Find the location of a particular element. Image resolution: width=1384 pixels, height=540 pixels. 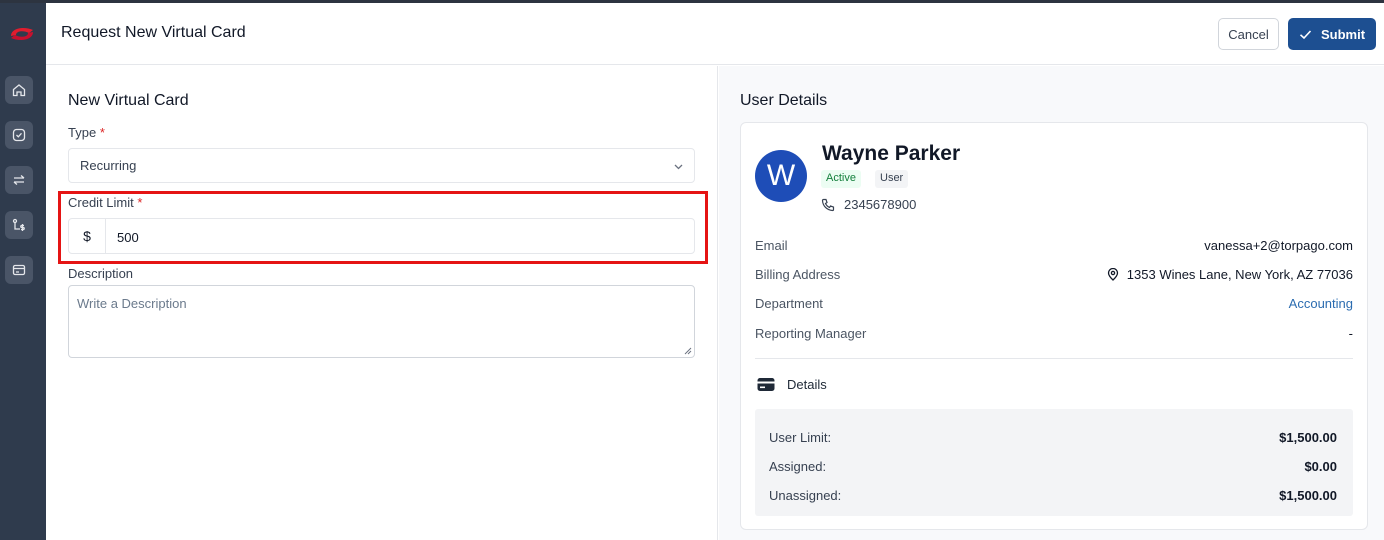

unassigned-label: Unassigned: is located at coordinates (805, 495).